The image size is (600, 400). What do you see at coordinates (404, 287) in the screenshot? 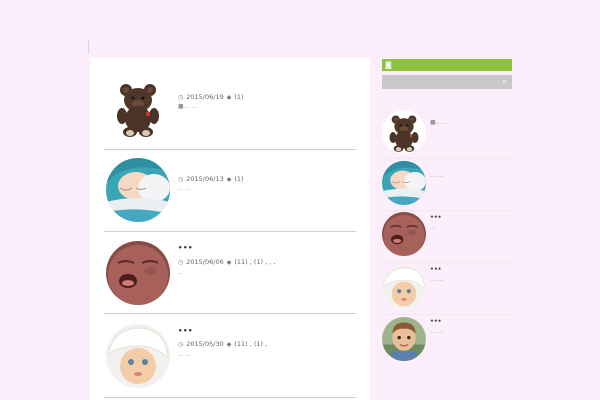
I see `sidebar-thumbnail-baby-bonnet` at bounding box center [404, 287].